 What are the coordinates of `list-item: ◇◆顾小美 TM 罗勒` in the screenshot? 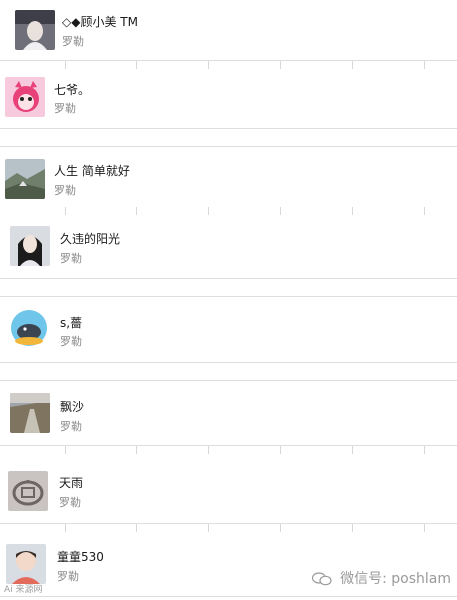 It's located at (228, 30).